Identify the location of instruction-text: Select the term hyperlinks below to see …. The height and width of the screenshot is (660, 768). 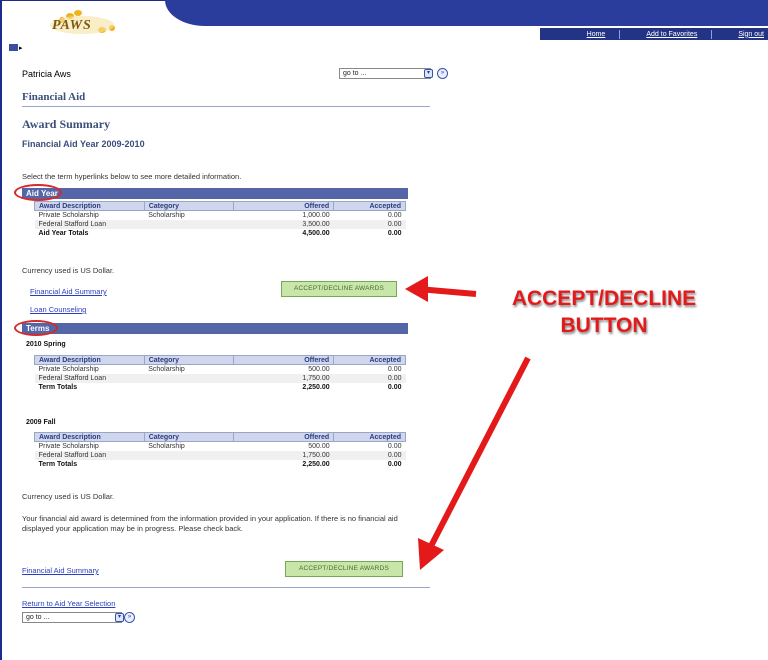
(132, 176).